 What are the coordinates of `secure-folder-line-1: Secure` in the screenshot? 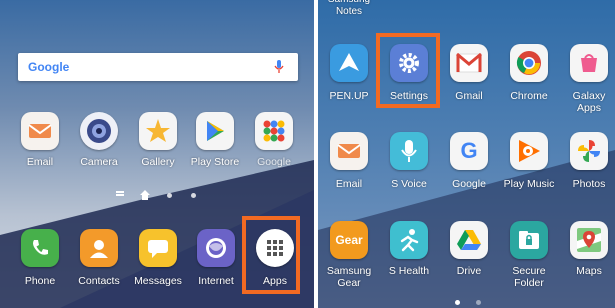 It's located at (529, 271).